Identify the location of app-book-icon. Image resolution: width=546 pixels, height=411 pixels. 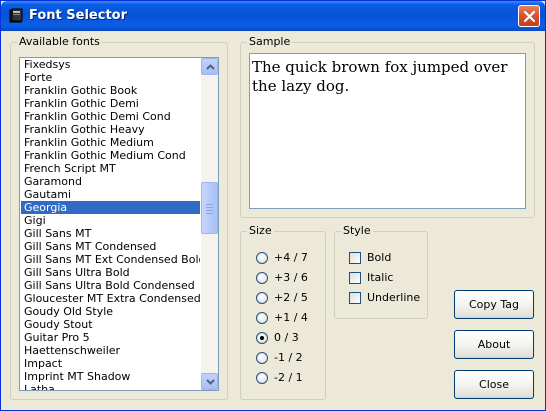
(16, 15).